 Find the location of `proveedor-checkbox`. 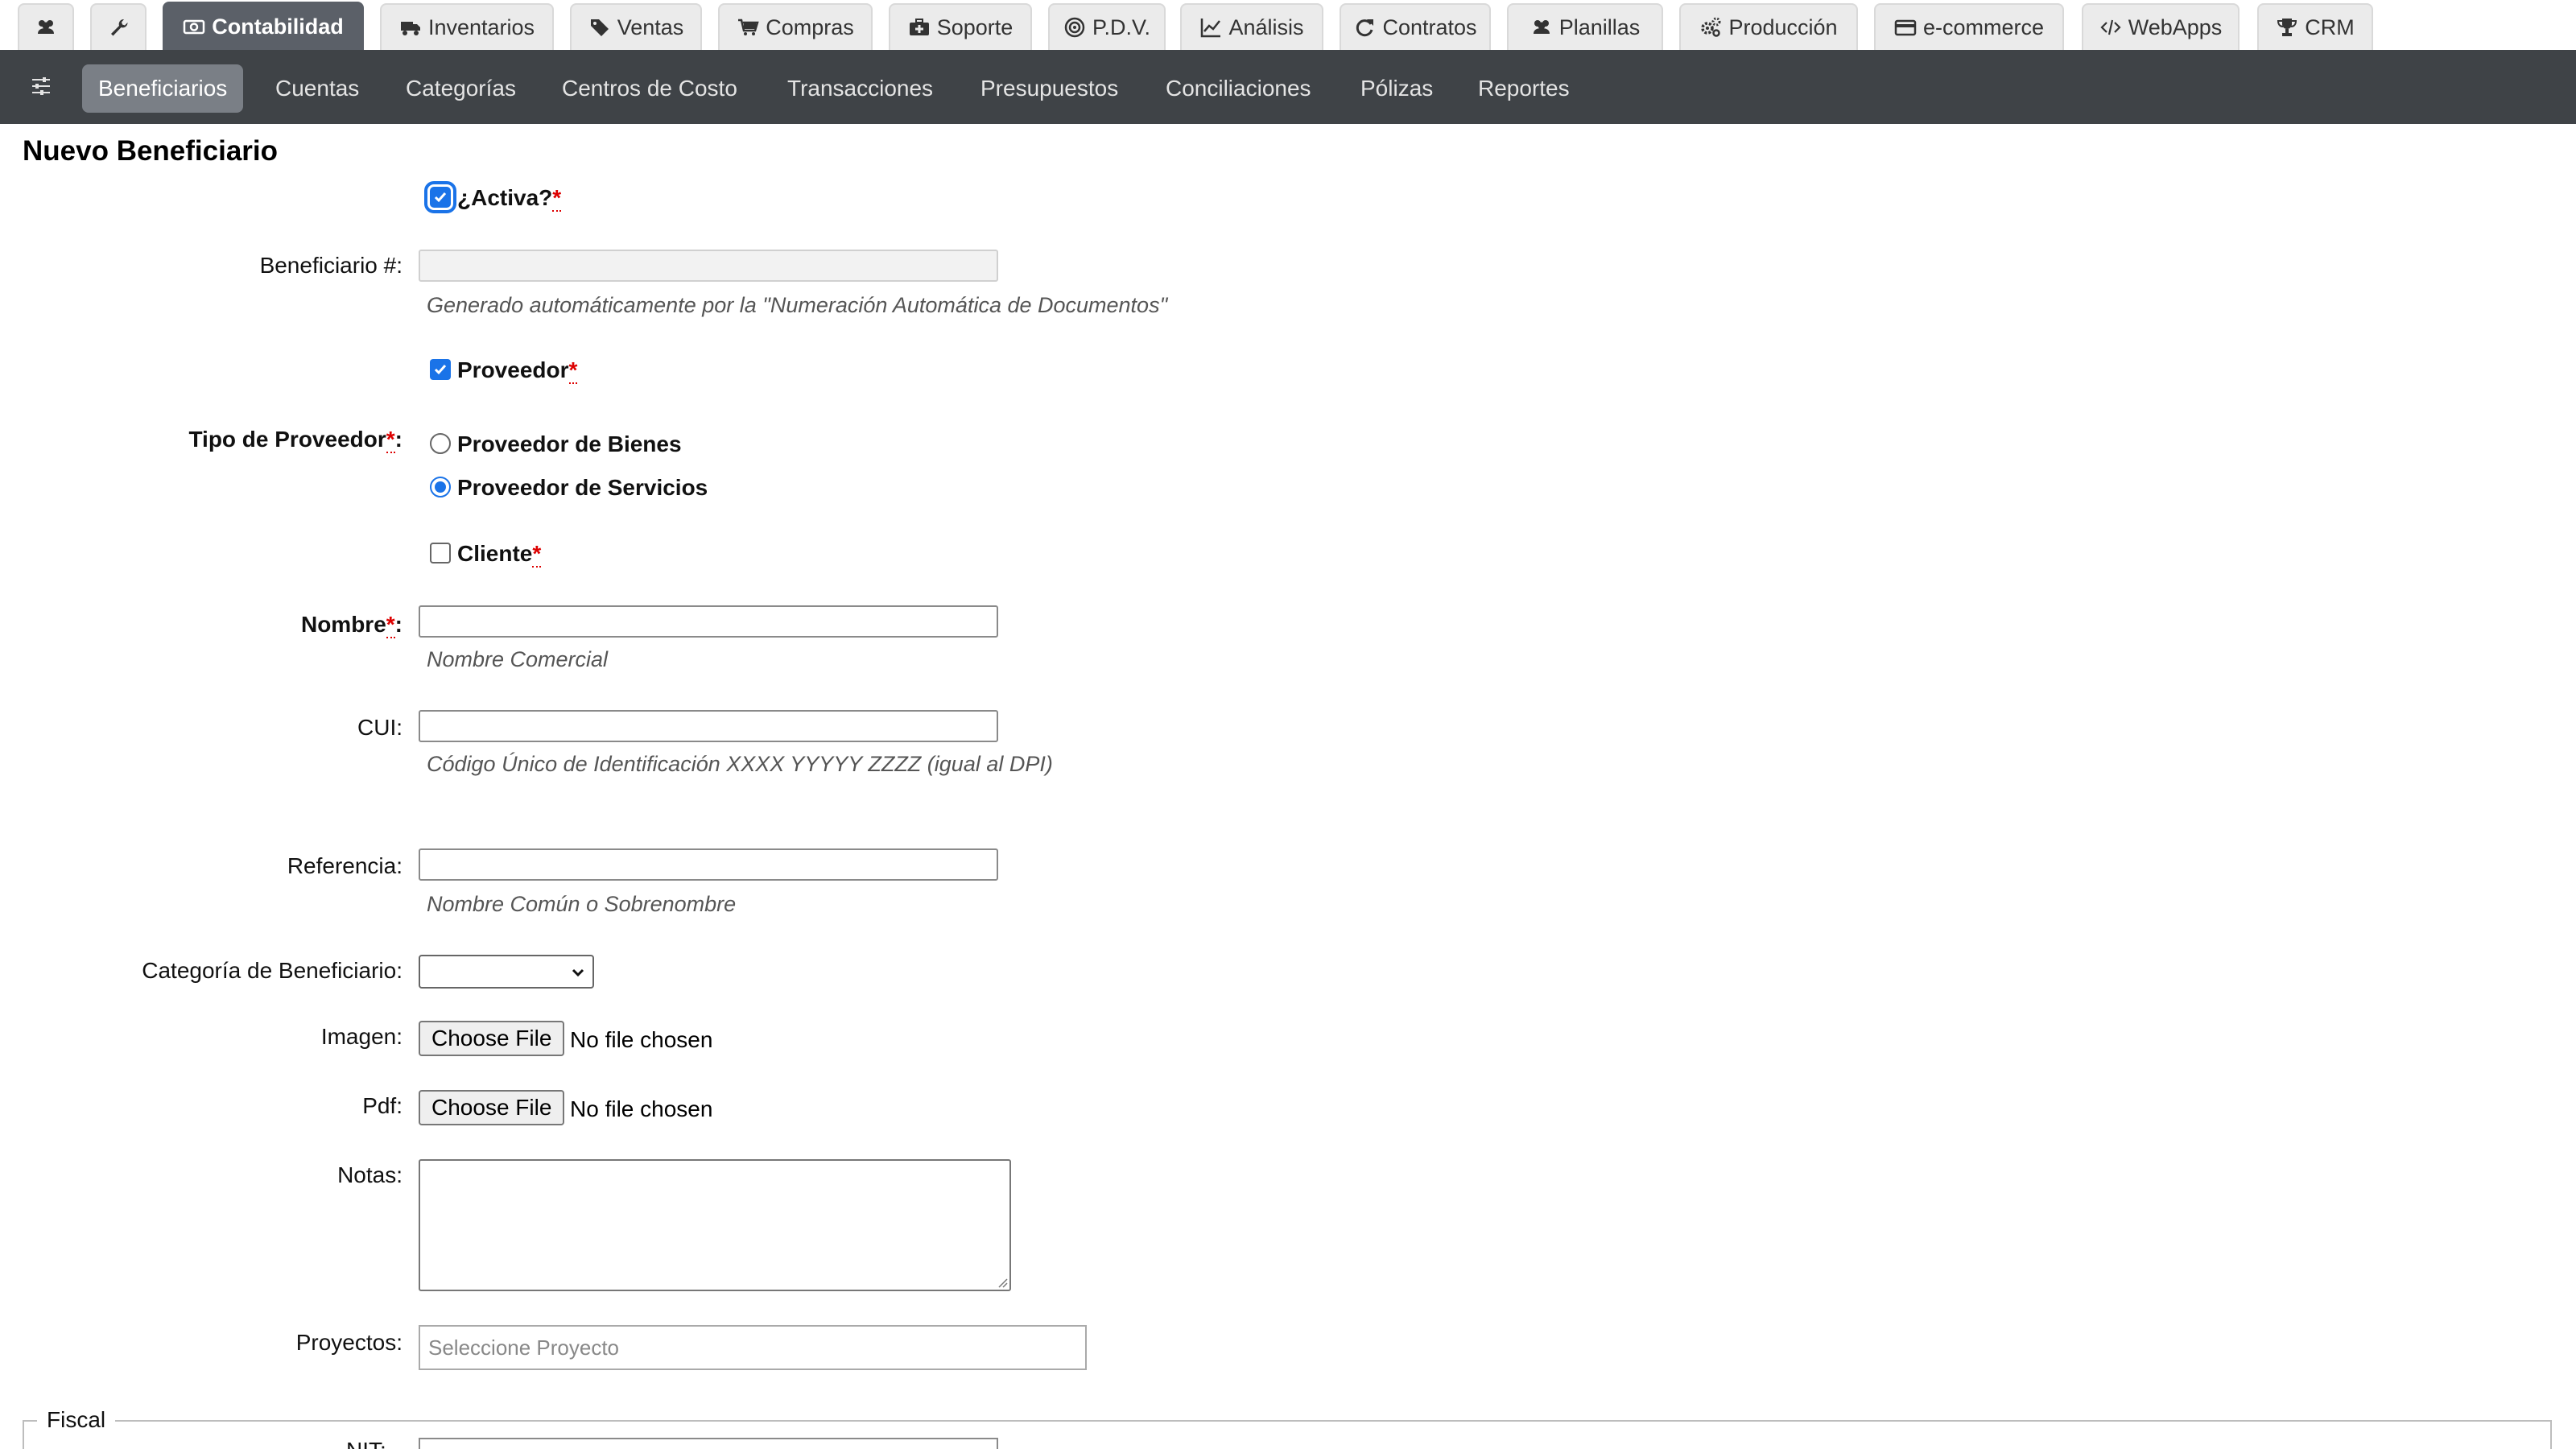

proveedor-checkbox is located at coordinates (441, 369).